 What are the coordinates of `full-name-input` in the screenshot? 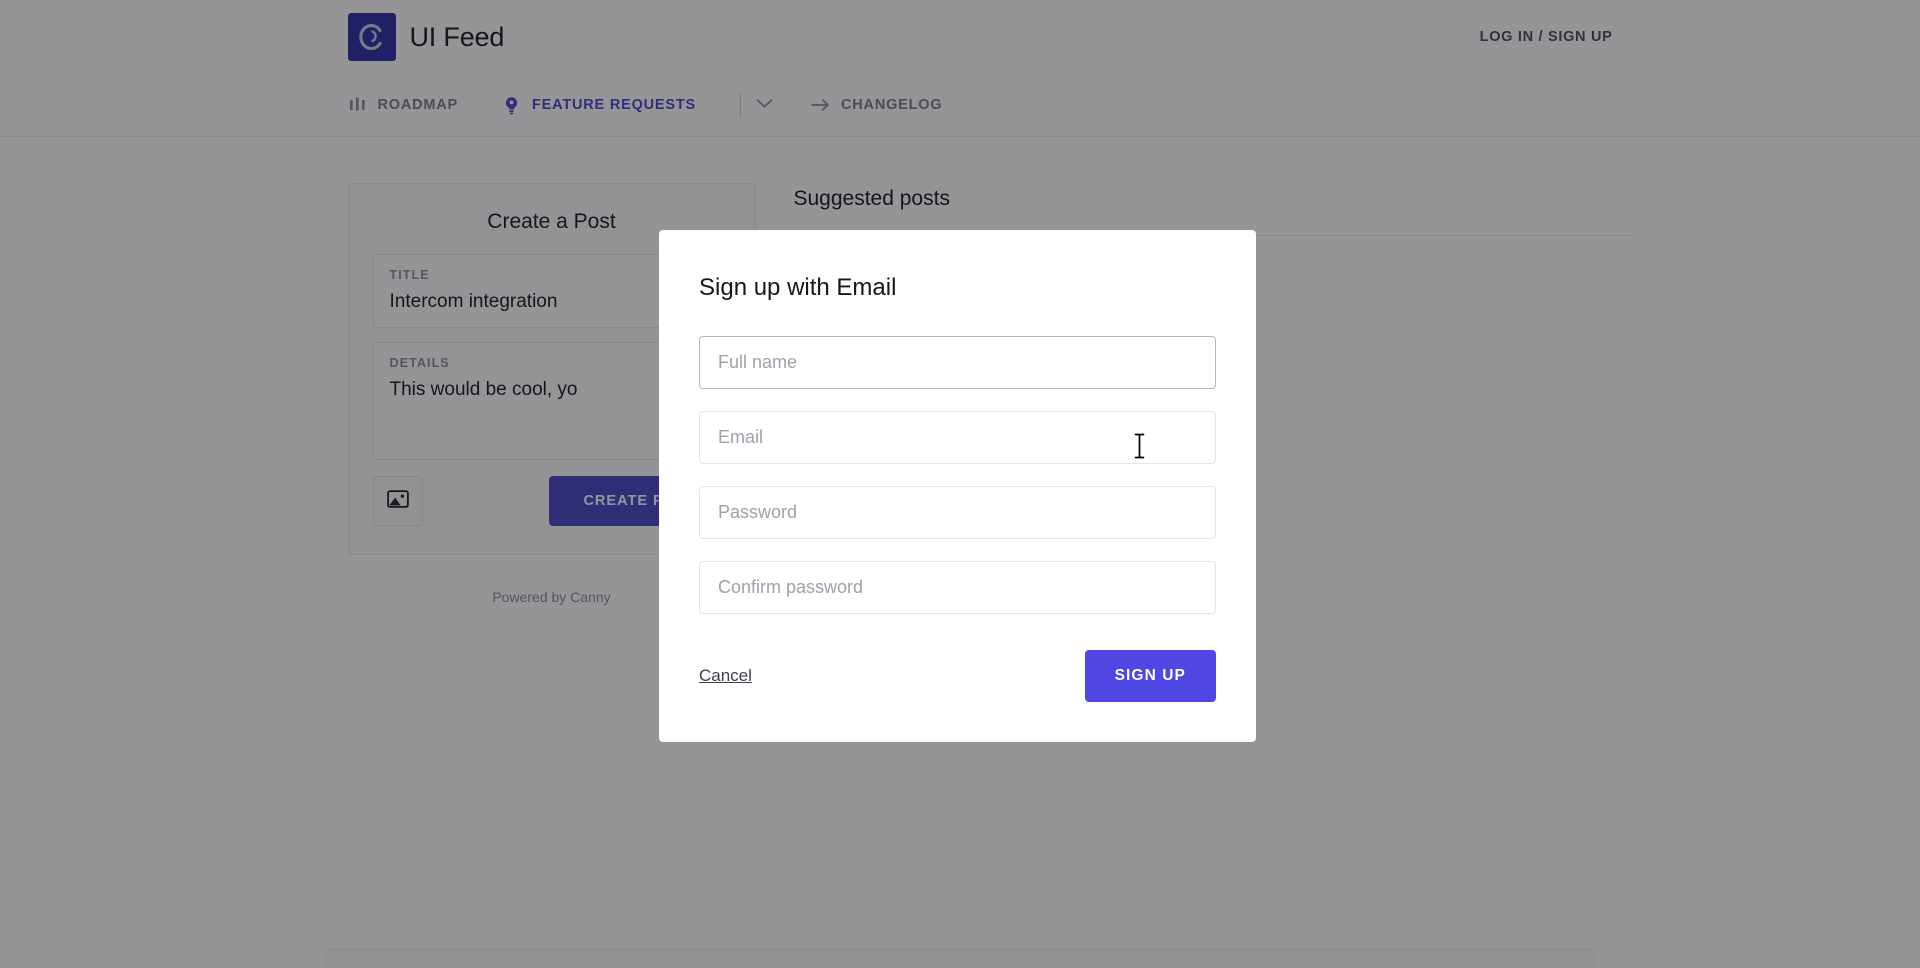 It's located at (957, 362).